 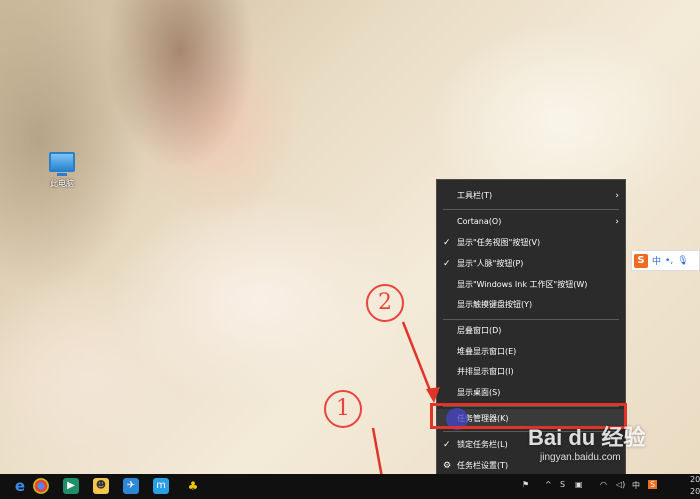 What do you see at coordinates (41, 486) in the screenshot?
I see `chrome-icon` at bounding box center [41, 486].